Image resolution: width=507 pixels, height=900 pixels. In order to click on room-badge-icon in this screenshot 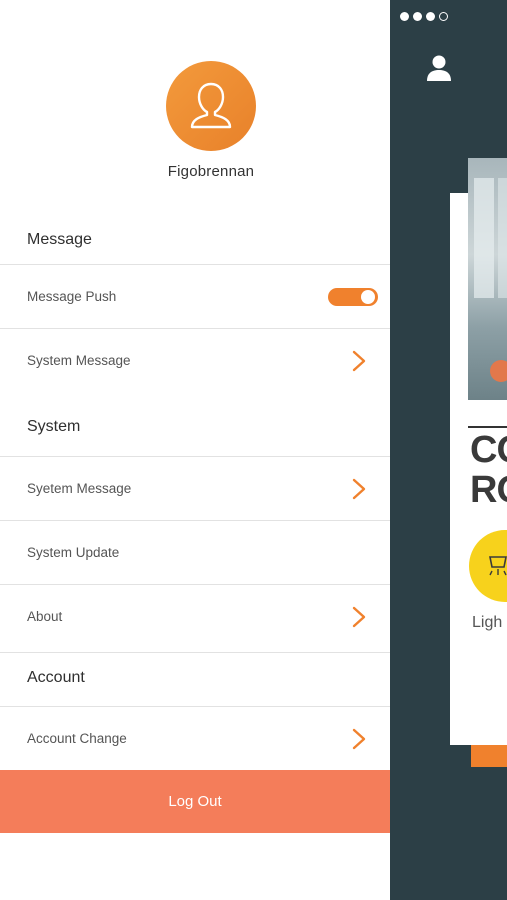, I will do `click(498, 371)`.